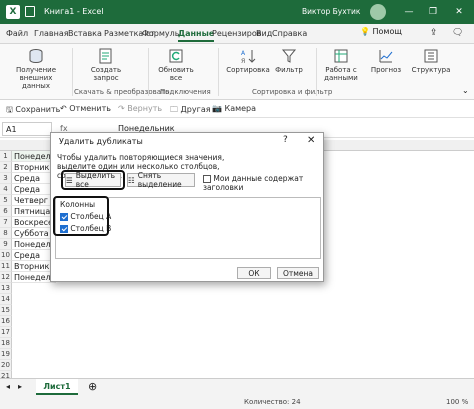 The height and width of the screenshot is (409, 474). Describe the element at coordinates (161, 180) in the screenshot. I see `unselect-all-button: ☷ Снять выделение` at that location.